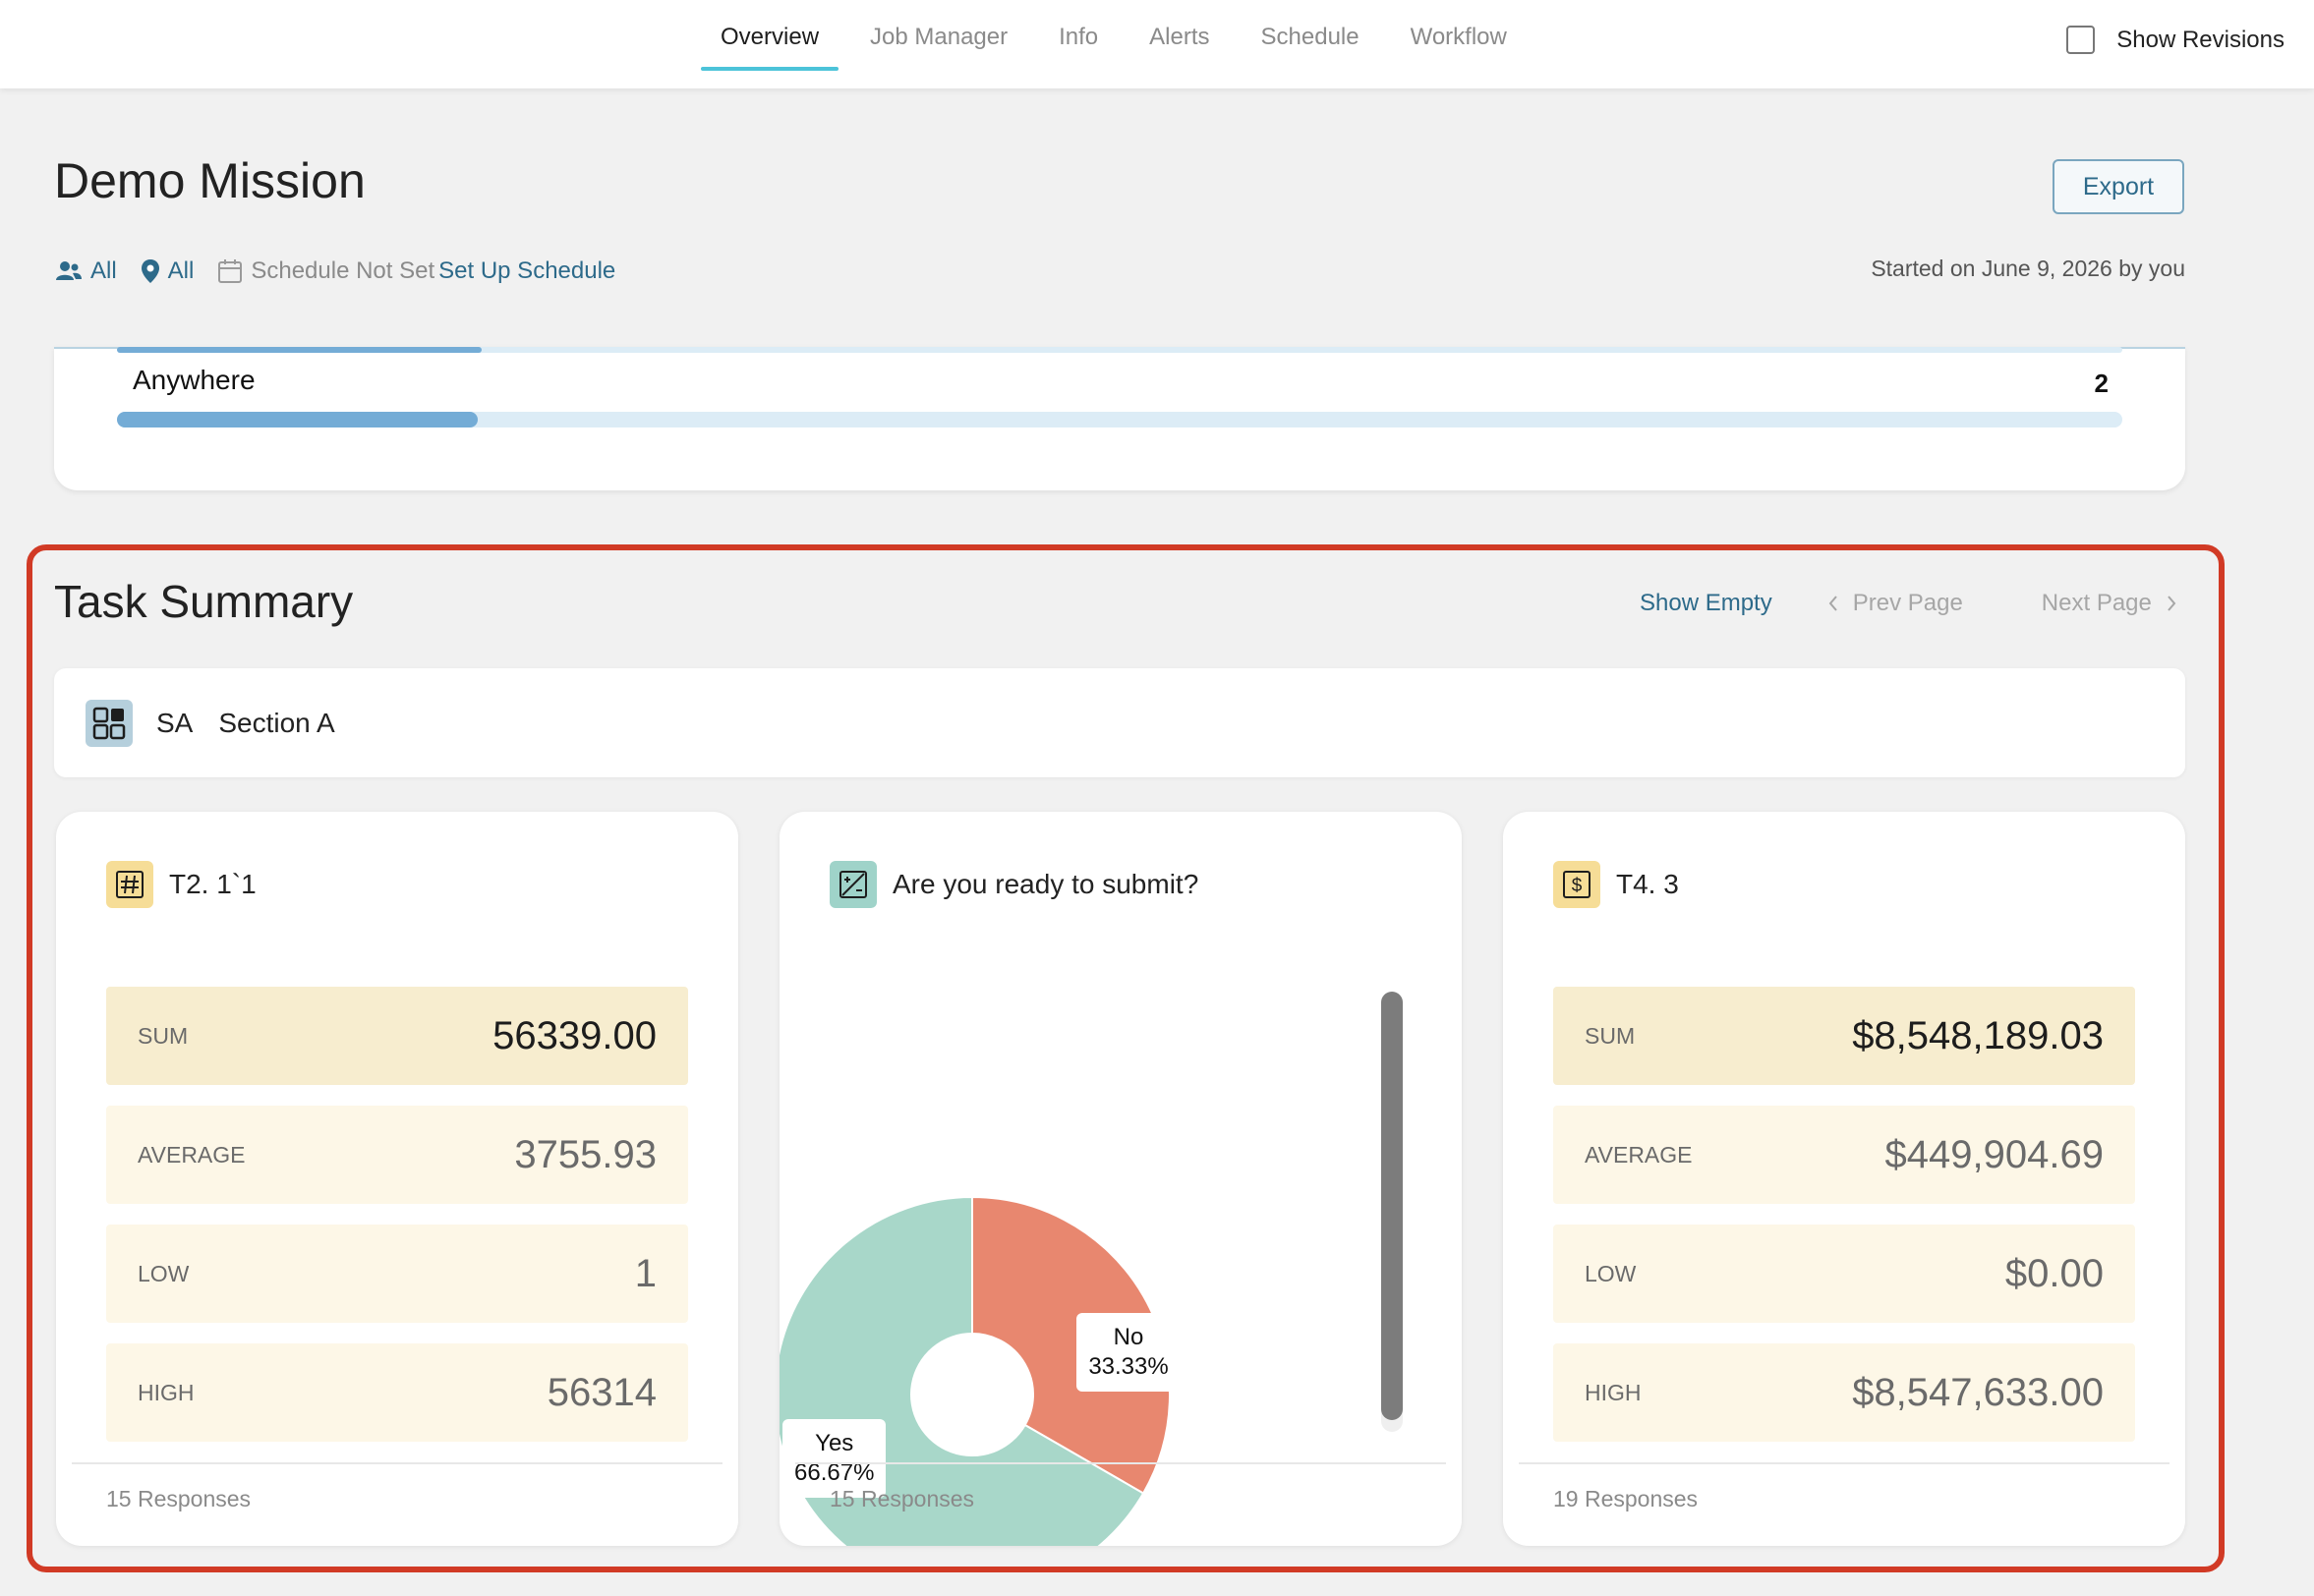  I want to click on task-summary-actions: Show Empty Prev Page Next Page, so click(1908, 604).